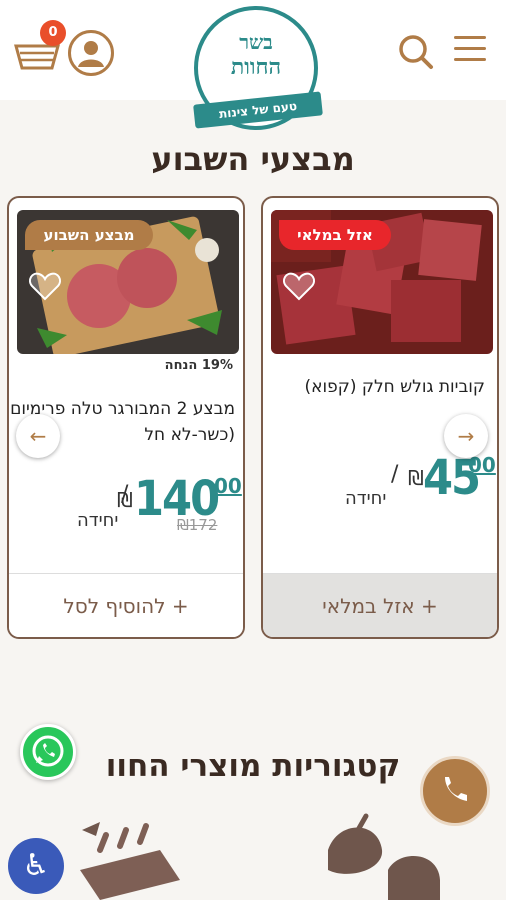 Image resolution: width=506 pixels, height=900 pixels. I want to click on wheelchair-icon: ♿, so click(36, 865).